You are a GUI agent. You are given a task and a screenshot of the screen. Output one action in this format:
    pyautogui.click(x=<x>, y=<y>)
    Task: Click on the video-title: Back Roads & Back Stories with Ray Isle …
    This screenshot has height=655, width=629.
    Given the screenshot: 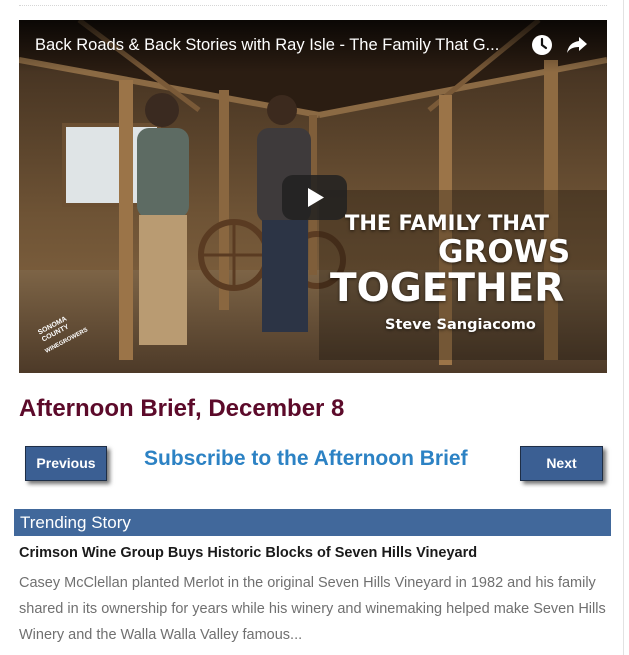 What is the action you would take?
    pyautogui.click(x=275, y=45)
    